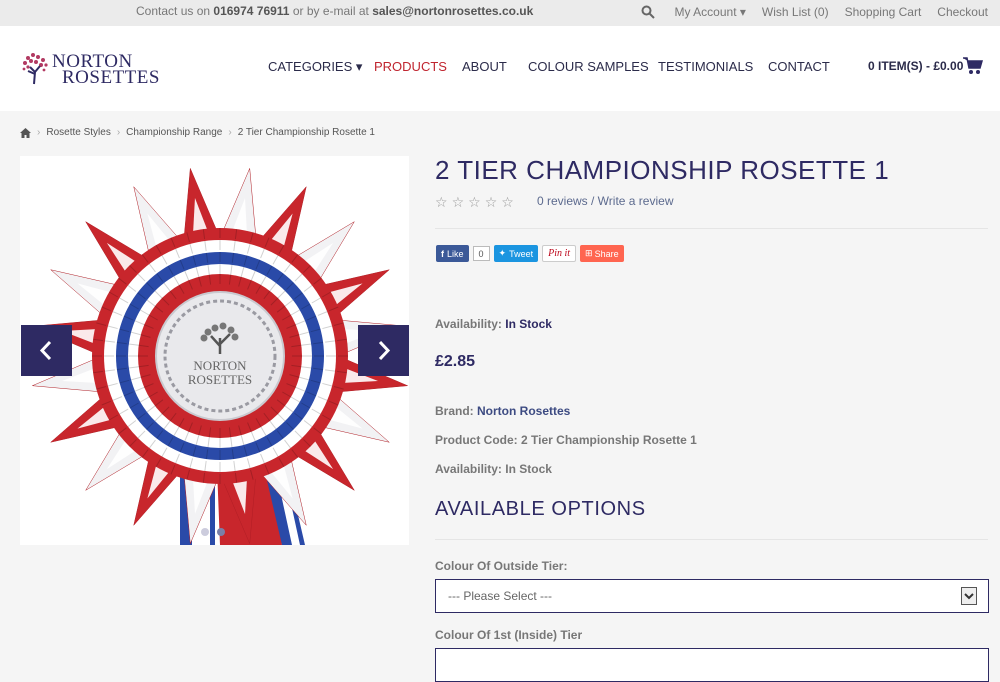 This screenshot has height=682, width=1000. What do you see at coordinates (454, 411) in the screenshot?
I see `brand-label: Brand:` at bounding box center [454, 411].